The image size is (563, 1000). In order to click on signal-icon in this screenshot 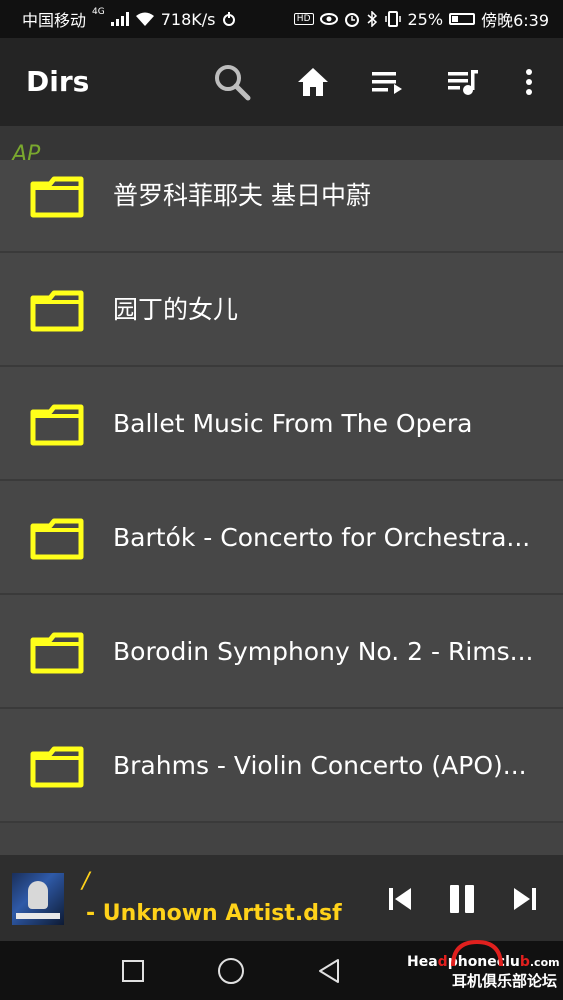, I will do `click(119, 19)`.